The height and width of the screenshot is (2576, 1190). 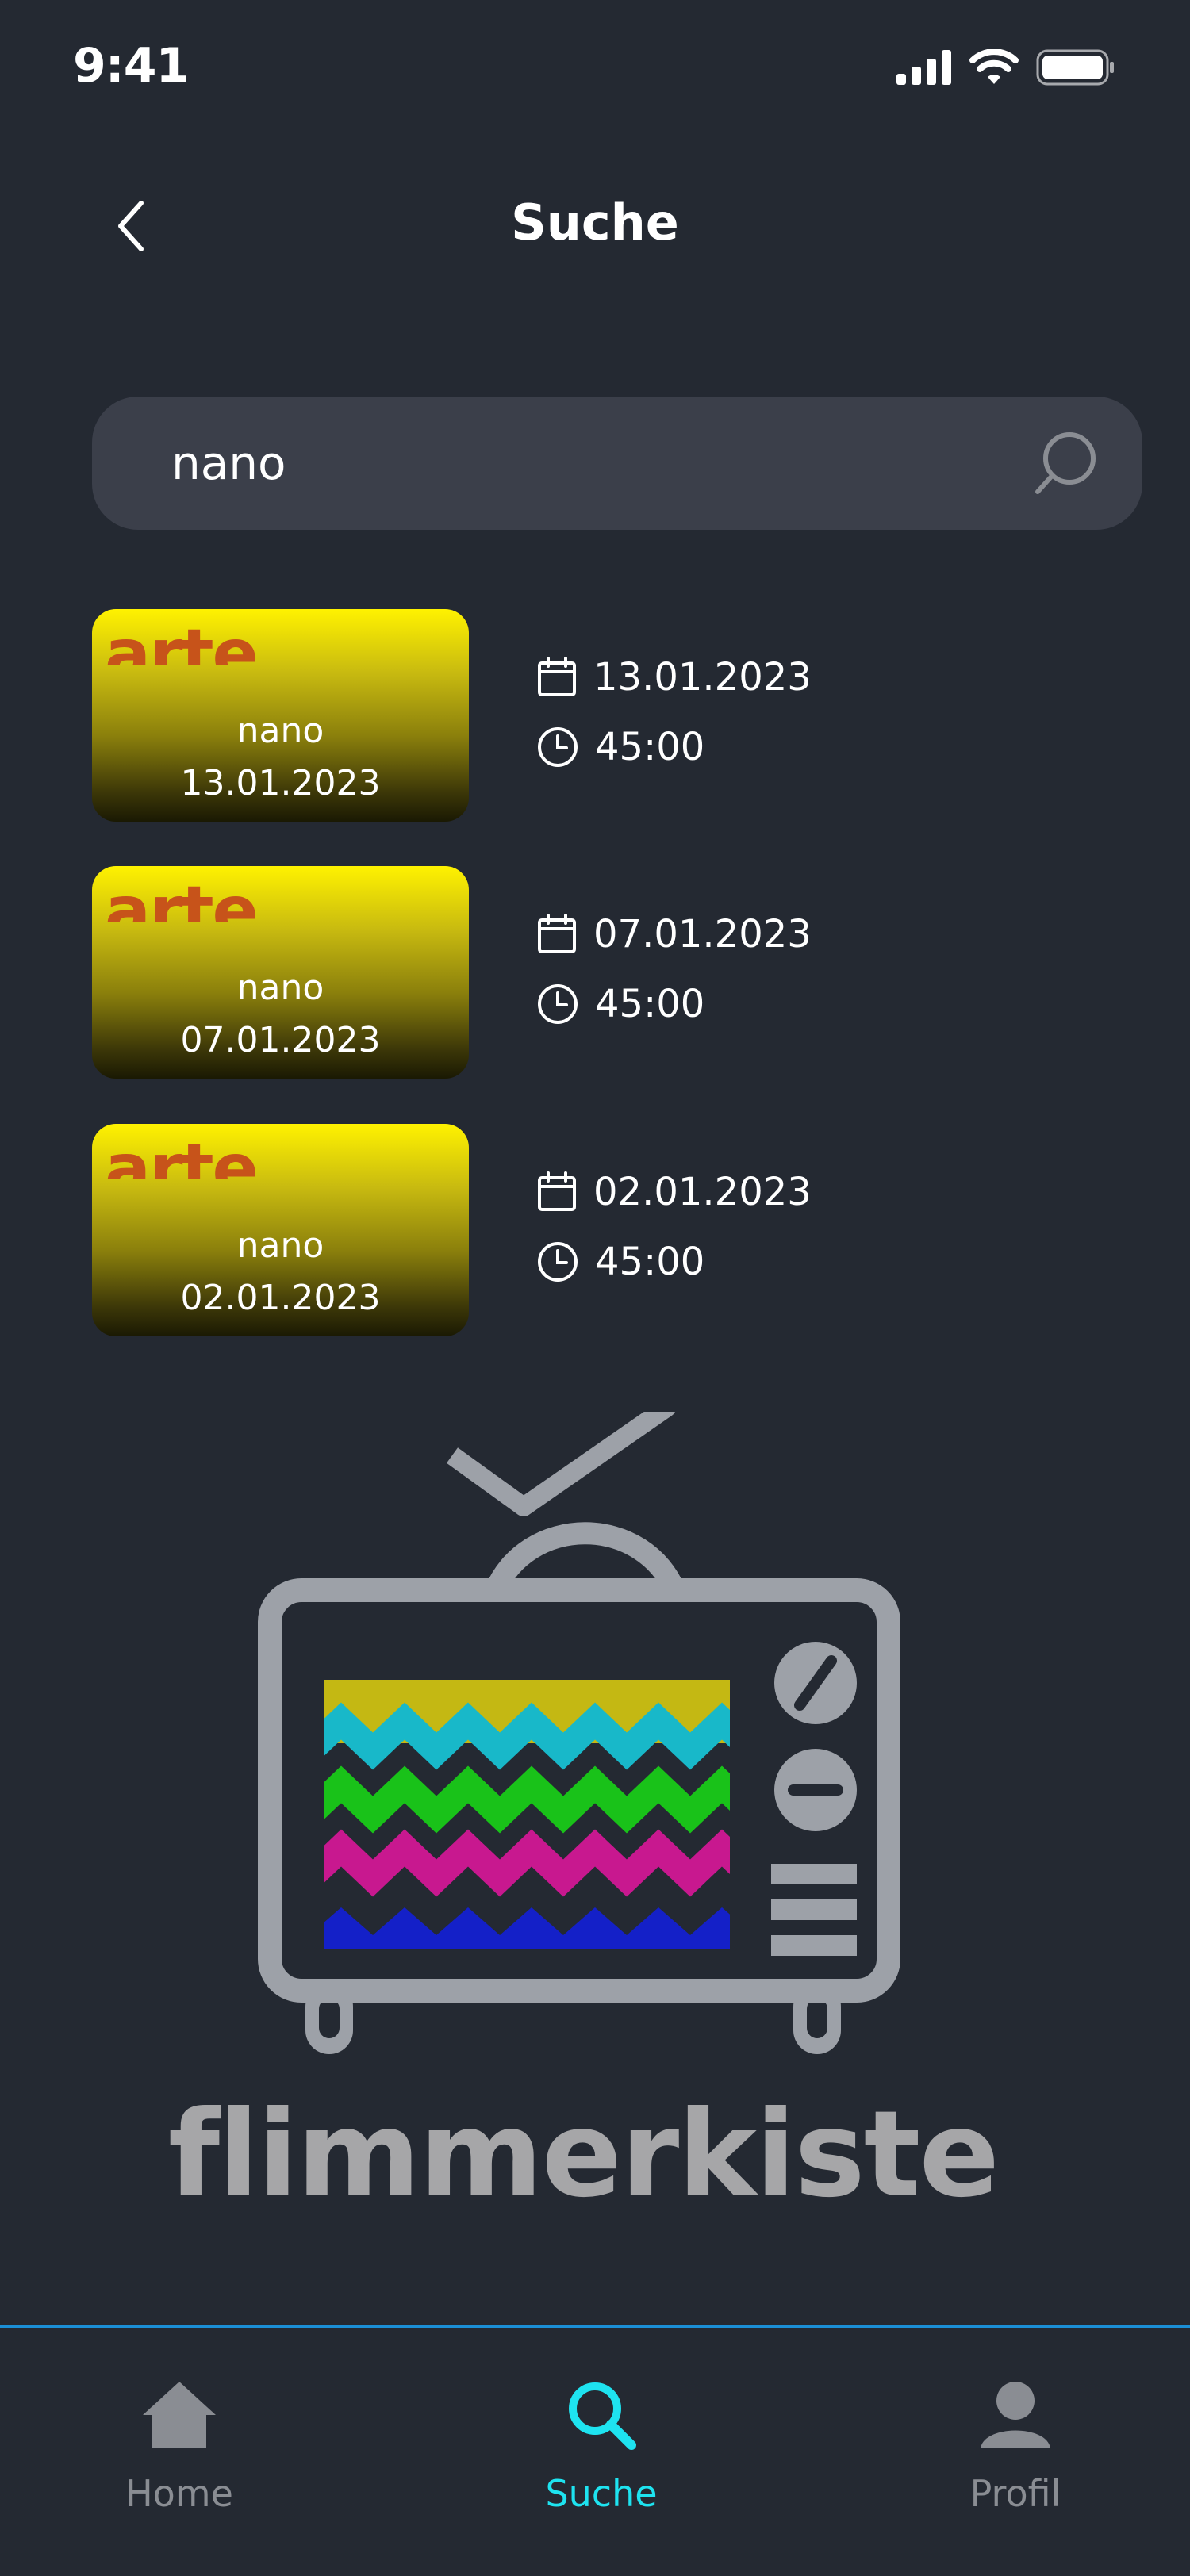 I want to click on tab-search: Suche, so click(x=601, y=2427).